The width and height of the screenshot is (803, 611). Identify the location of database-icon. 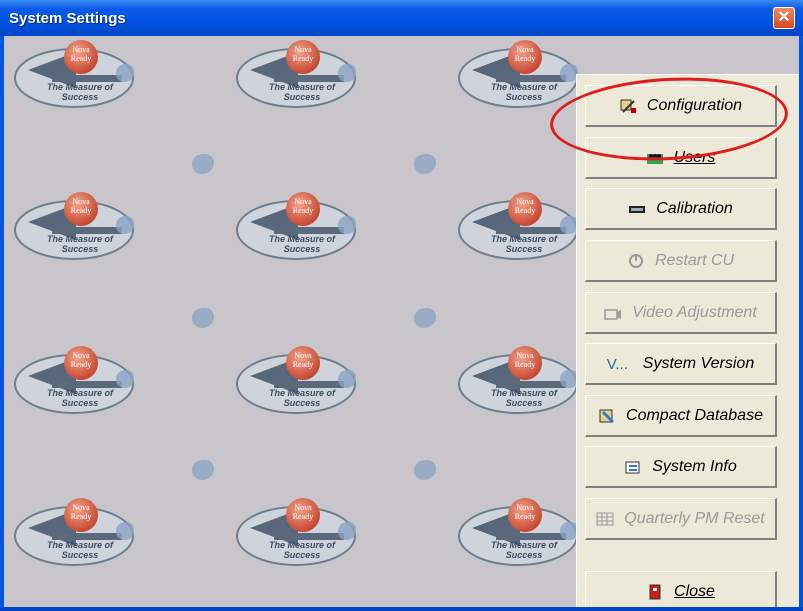
(607, 416).